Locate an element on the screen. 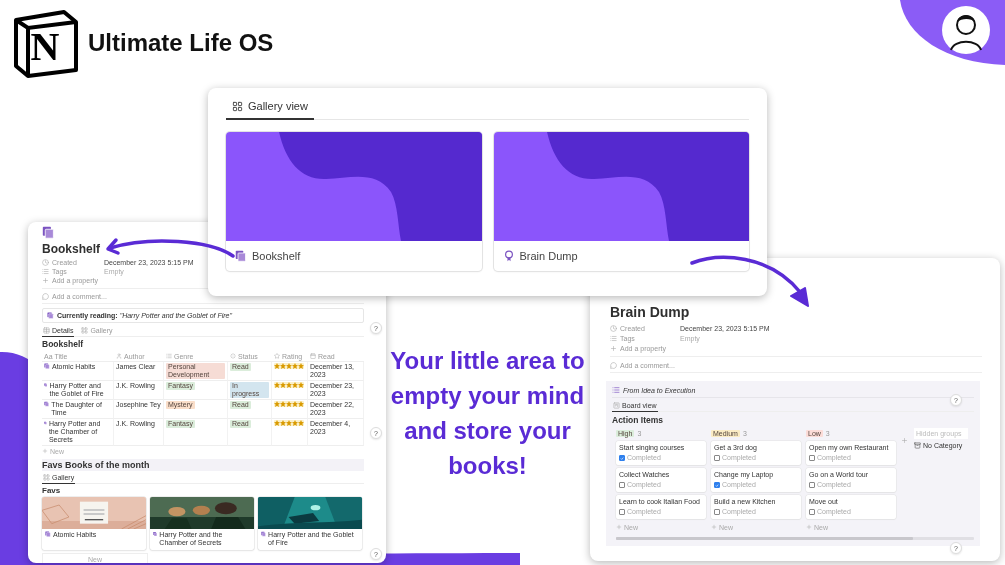 The width and height of the screenshot is (1005, 565). logo: N is located at coordinates (46, 43).